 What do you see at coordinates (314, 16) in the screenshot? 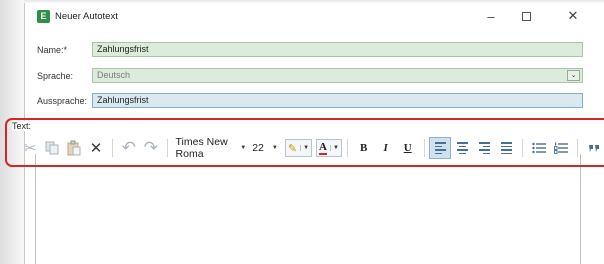
I see `title-bar: E Neuer Autotext – ✕` at bounding box center [314, 16].